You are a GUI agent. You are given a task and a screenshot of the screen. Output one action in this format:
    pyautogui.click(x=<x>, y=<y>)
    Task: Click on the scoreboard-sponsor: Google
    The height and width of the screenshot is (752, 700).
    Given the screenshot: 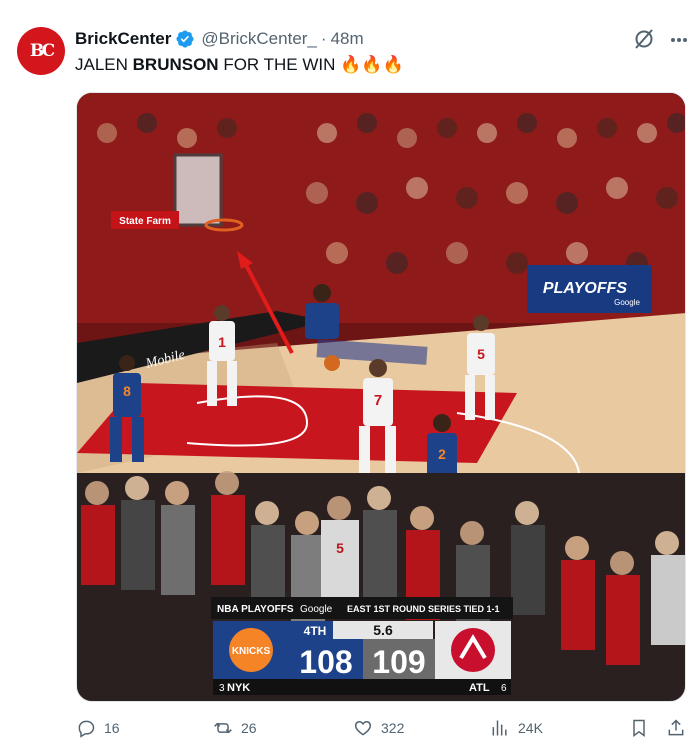 What is the action you would take?
    pyautogui.click(x=316, y=609)
    